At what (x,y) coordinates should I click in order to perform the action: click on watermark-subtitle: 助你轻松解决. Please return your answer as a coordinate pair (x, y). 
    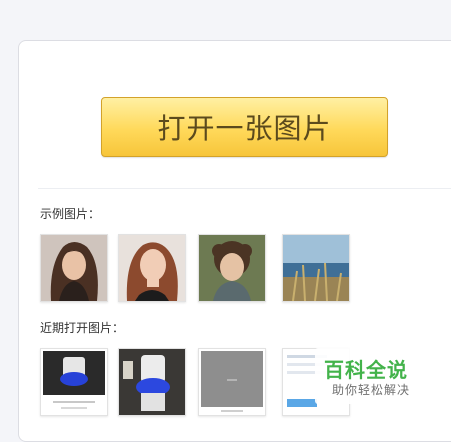
    Looking at the image, I should click on (371, 390).